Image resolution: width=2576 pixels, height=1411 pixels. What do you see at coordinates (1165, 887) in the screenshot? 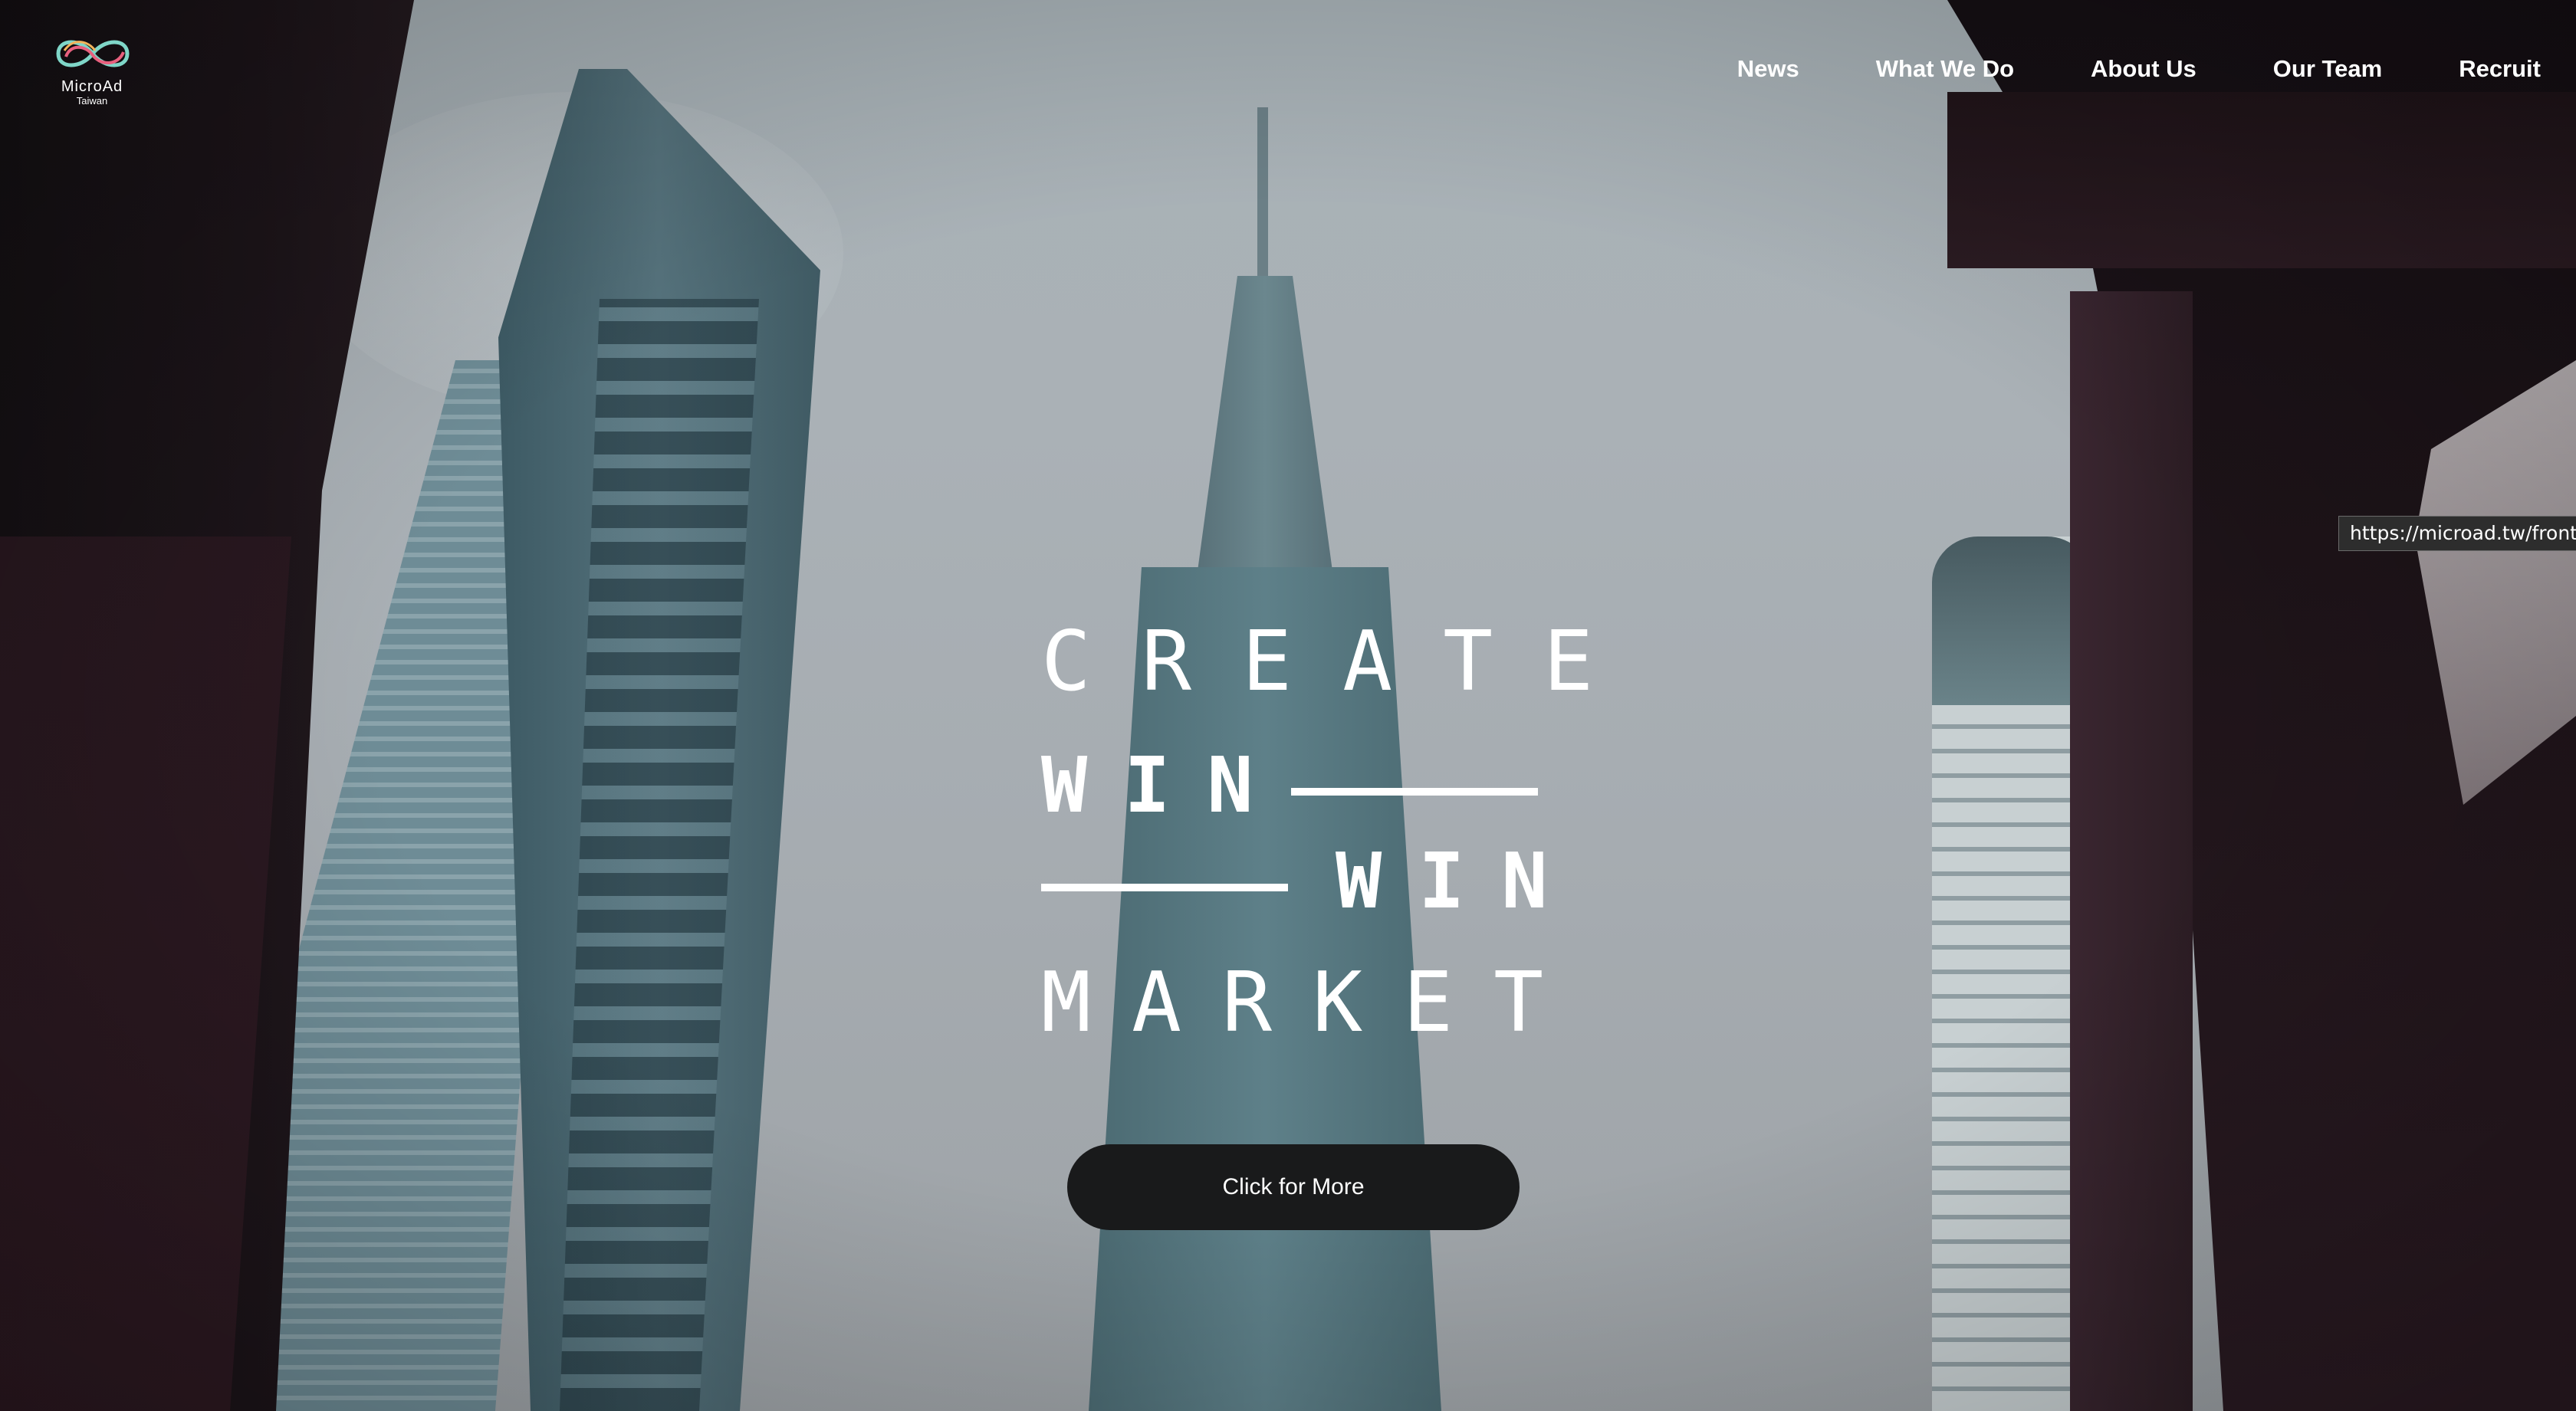
I see `headline-divider-lower` at bounding box center [1165, 887].